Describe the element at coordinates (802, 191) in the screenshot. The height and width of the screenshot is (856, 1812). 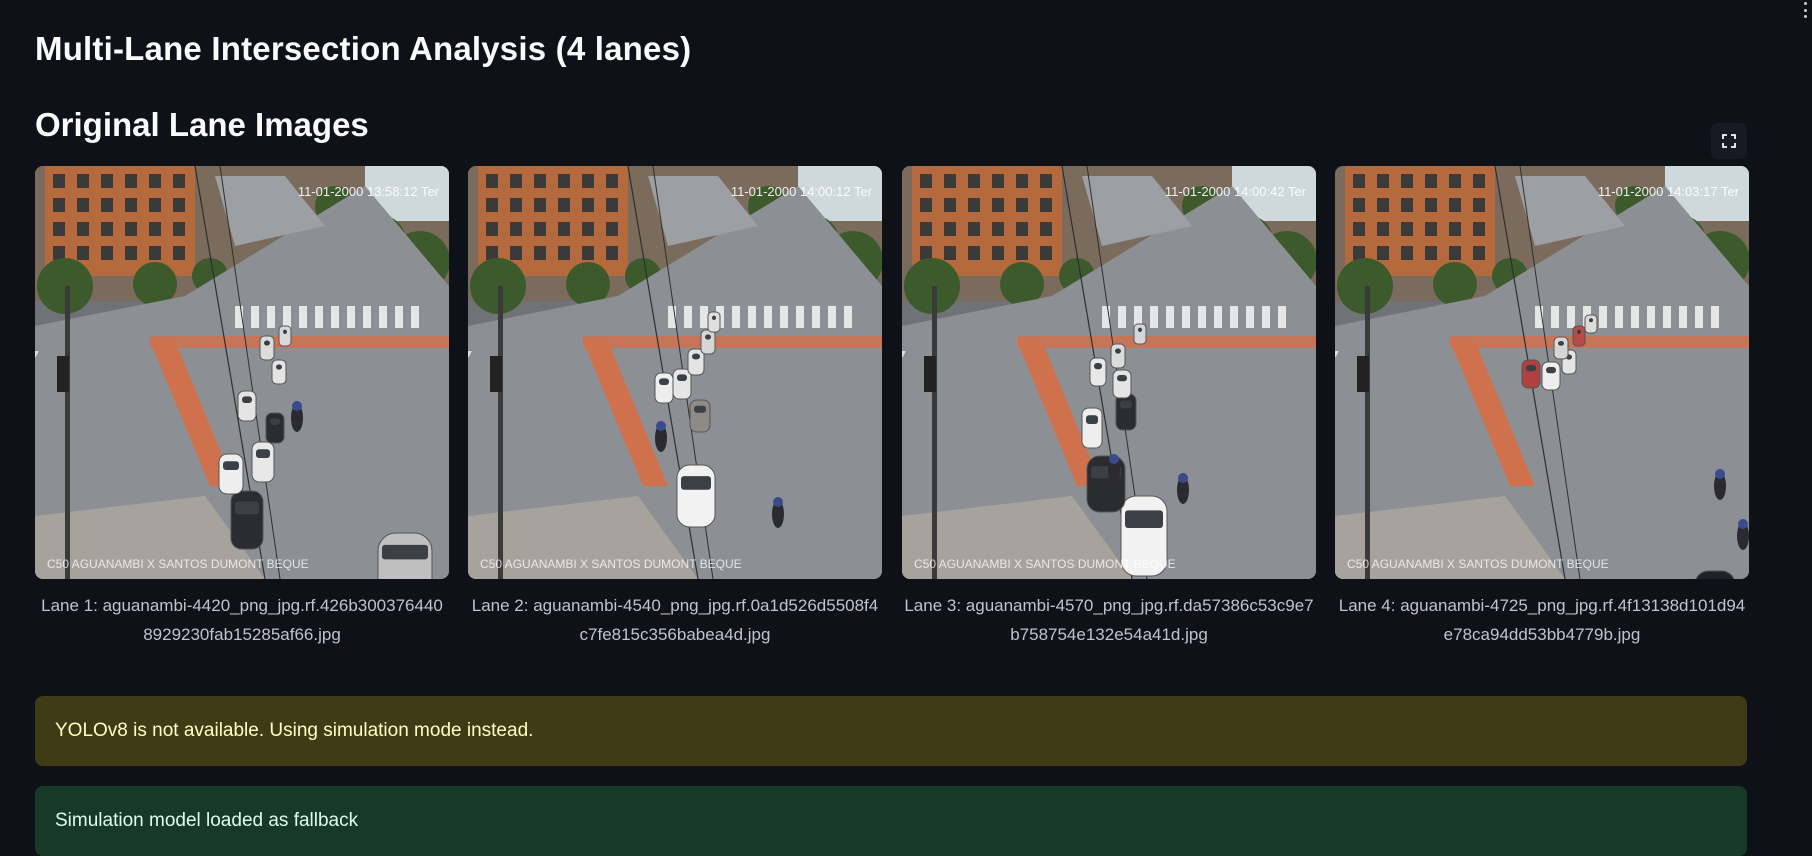
I see `camera-timestamp: 11-01-2000 14:00:12 Ter` at that location.